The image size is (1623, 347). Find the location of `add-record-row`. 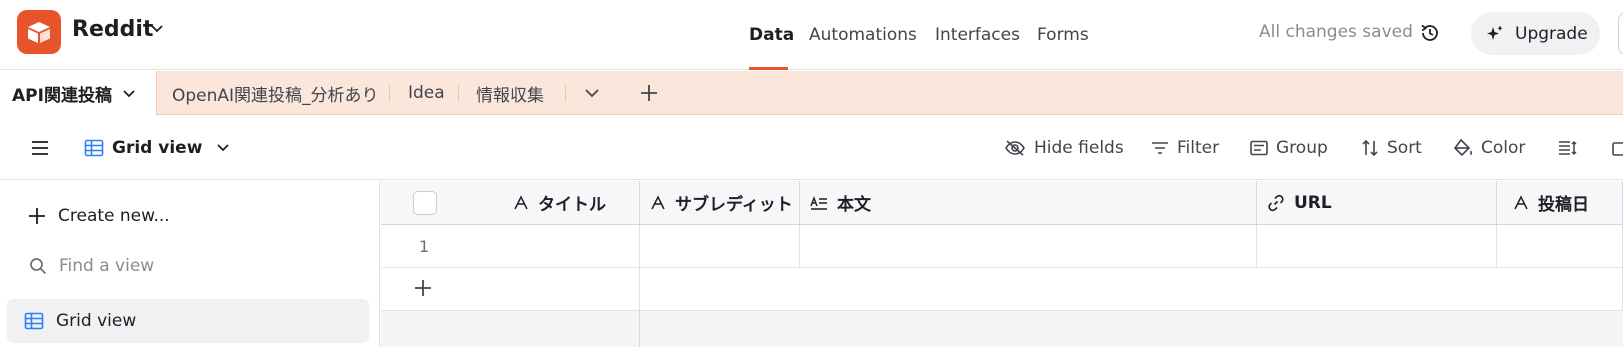

add-record-row is located at coordinates (1131, 289).